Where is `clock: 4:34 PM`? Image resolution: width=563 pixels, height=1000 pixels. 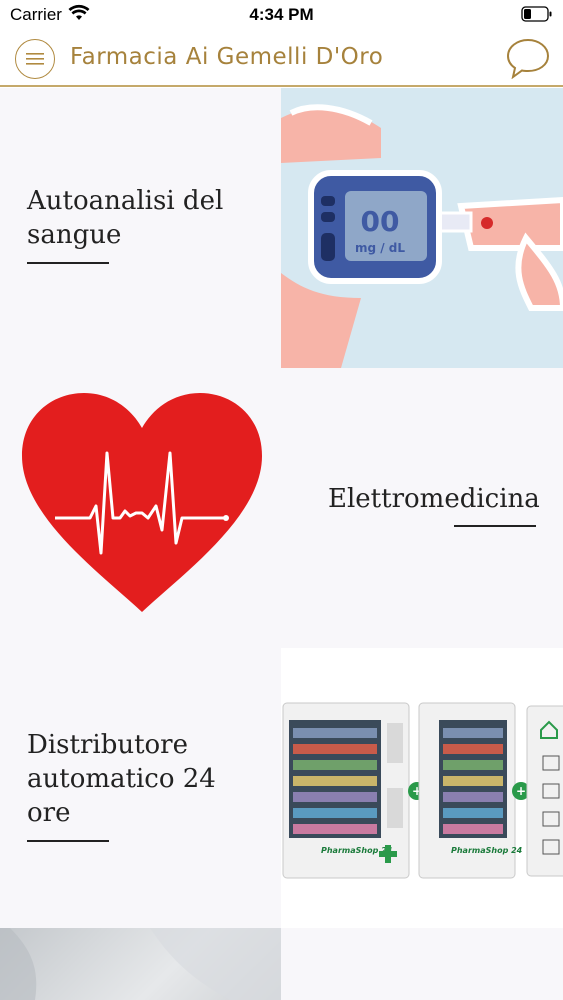
clock: 4:34 PM is located at coordinates (281, 14).